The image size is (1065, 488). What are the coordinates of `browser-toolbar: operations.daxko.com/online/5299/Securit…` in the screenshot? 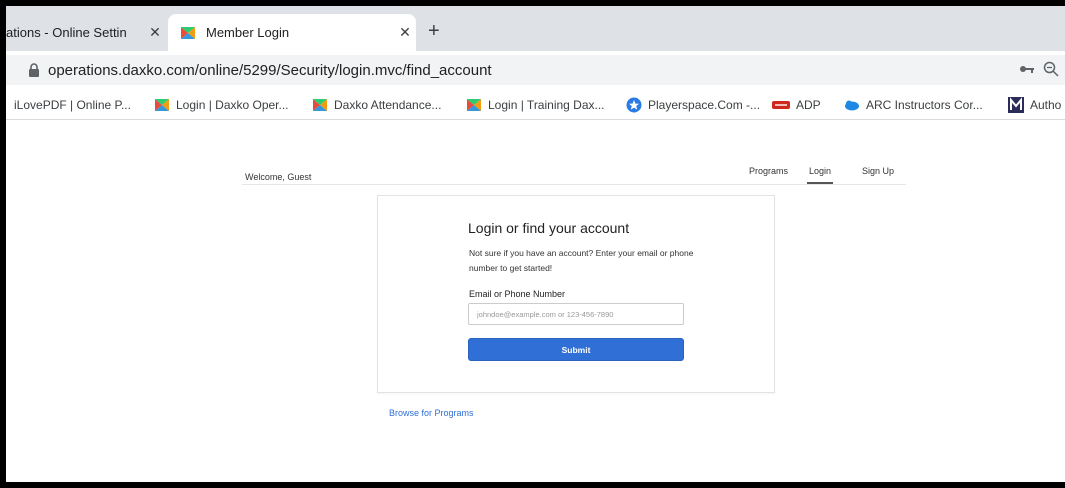 It's located at (535, 71).